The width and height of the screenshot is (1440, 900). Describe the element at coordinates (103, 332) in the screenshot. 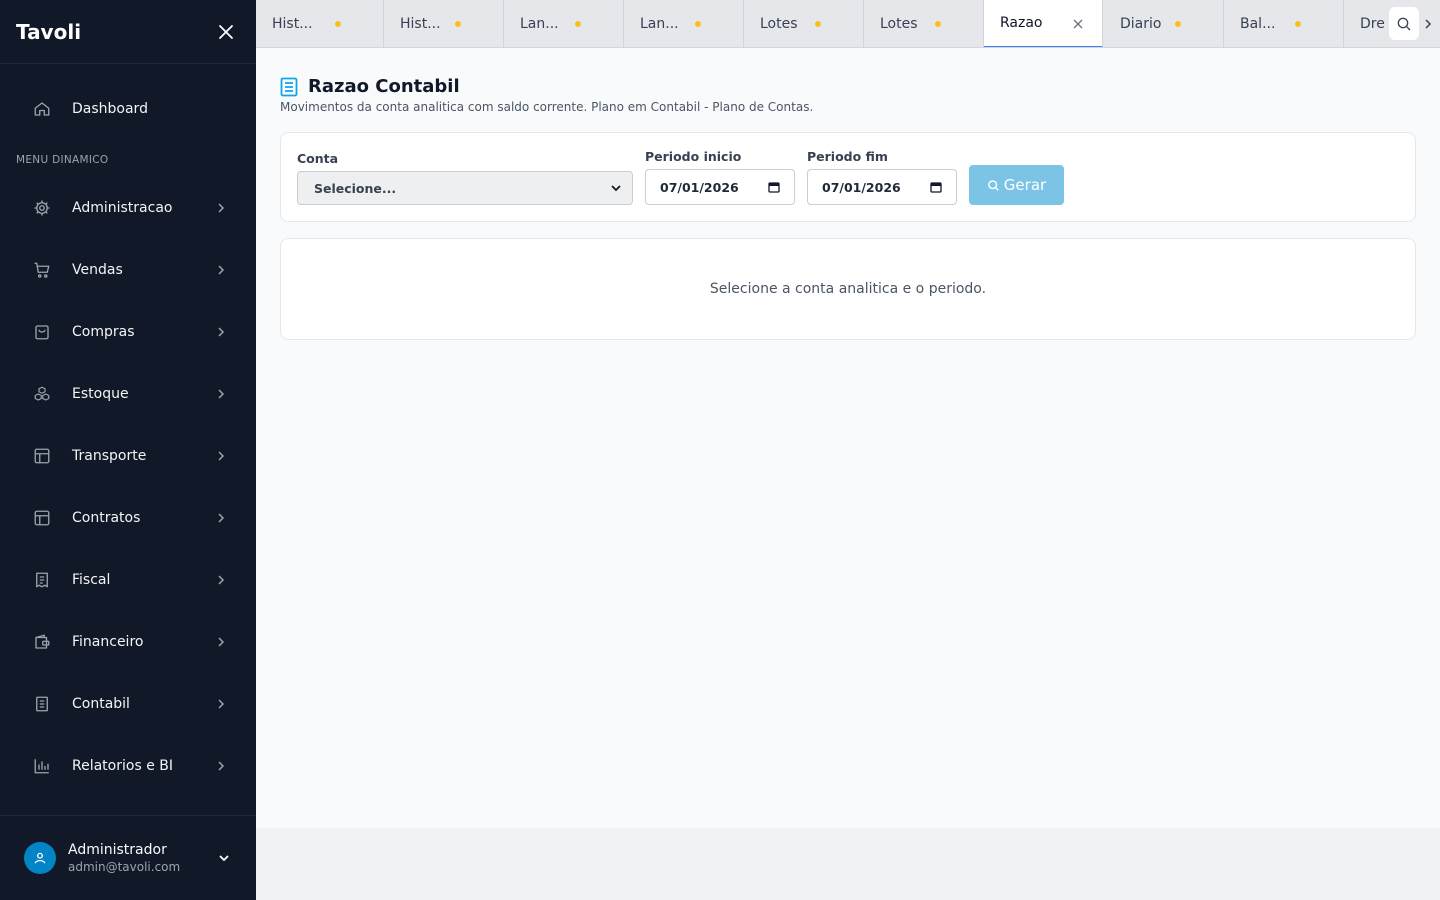

I see `sidebar-item-label: Compras` at that location.